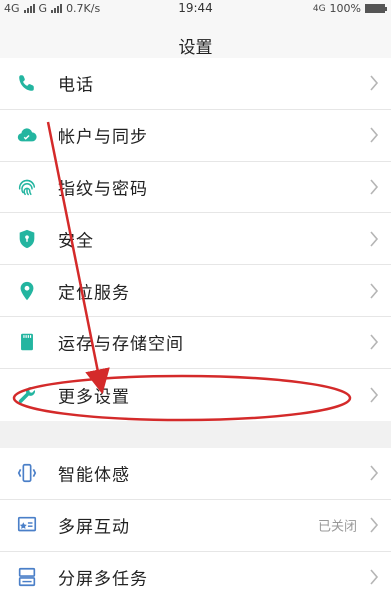  Describe the element at coordinates (94, 397) in the screenshot. I see `settings-item-label: 更多设置` at that location.